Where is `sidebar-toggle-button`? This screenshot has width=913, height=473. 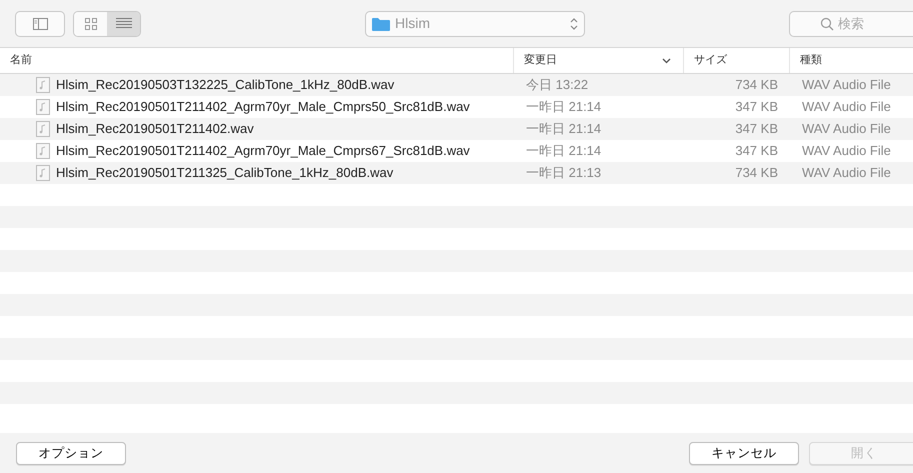 sidebar-toggle-button is located at coordinates (40, 23).